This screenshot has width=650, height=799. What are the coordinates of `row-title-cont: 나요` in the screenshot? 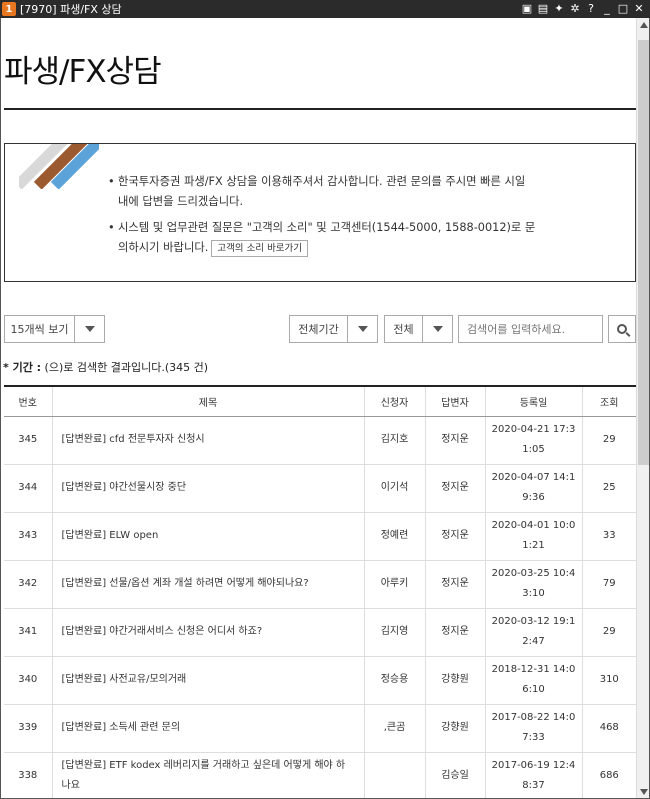 It's located at (213, 786).